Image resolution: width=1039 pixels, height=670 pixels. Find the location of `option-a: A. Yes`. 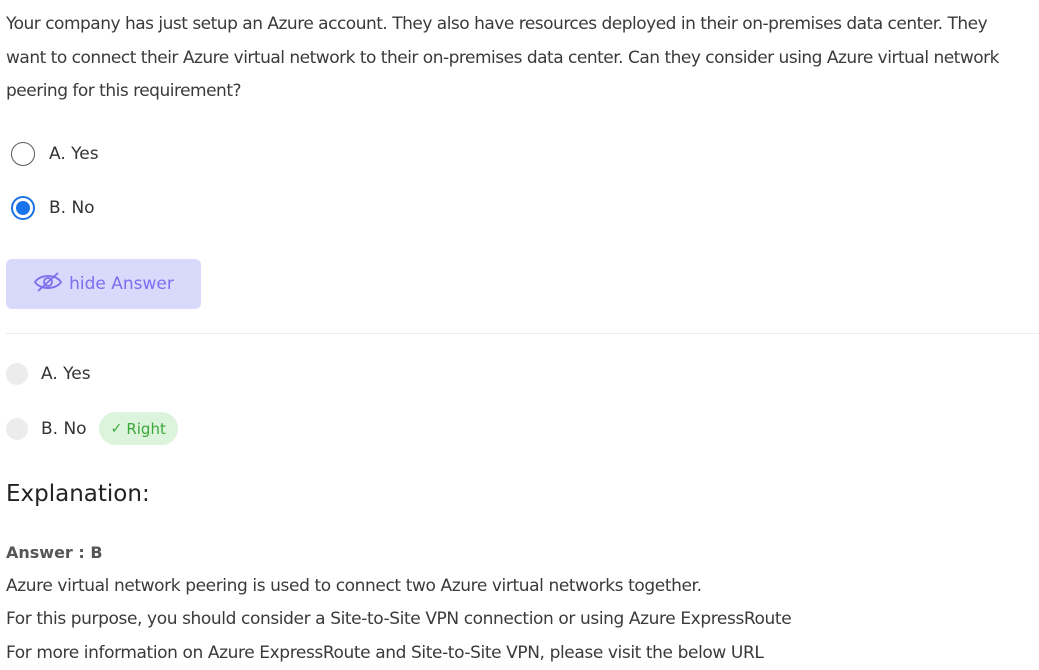

option-a: A. Yes is located at coordinates (55, 154).